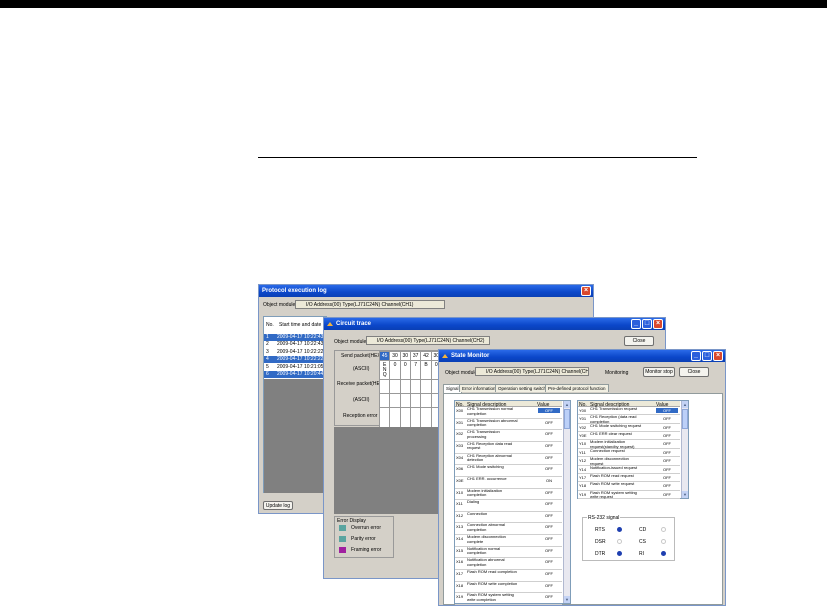 This screenshot has width=827, height=606. I want to click on log-row: 1 2009-04-17 10:22:43, so click(295, 337).